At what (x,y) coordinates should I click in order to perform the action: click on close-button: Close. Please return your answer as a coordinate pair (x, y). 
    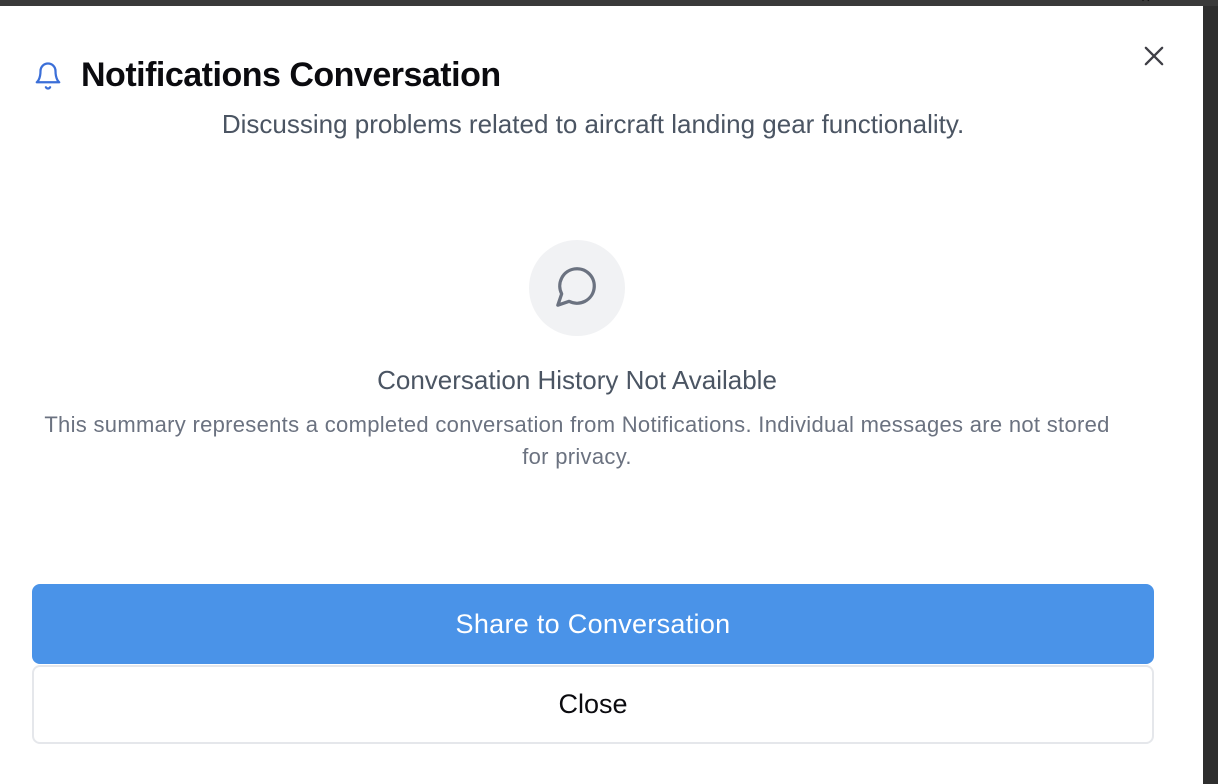
    Looking at the image, I should click on (593, 704).